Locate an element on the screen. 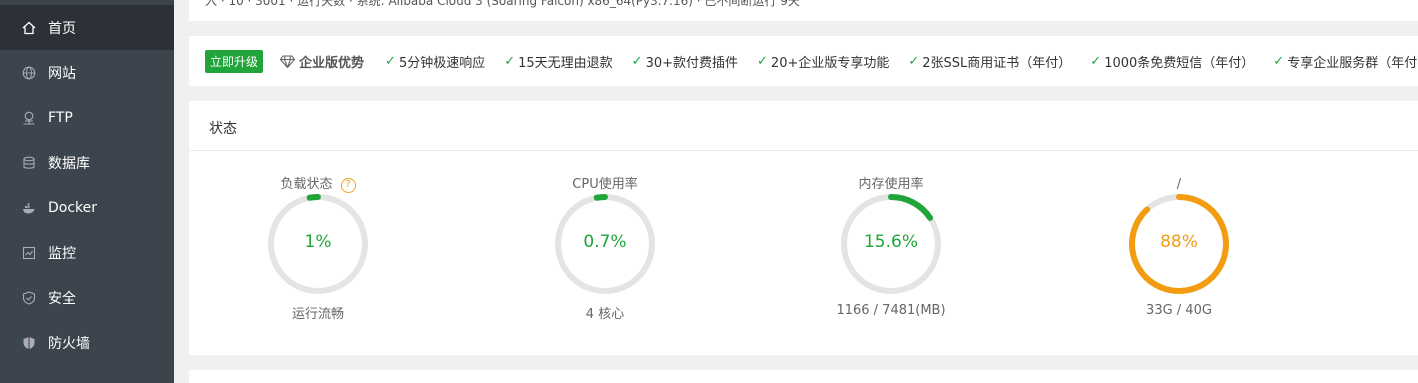 This screenshot has width=1418, height=383. pro-advantage-label: 企业版优势 is located at coordinates (322, 61).